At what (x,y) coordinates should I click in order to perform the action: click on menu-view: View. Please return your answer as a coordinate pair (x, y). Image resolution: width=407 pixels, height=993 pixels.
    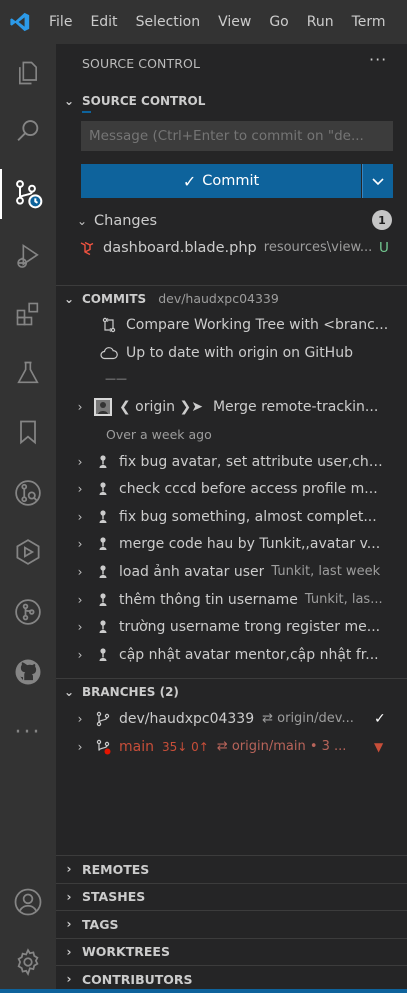
    Looking at the image, I should click on (234, 22).